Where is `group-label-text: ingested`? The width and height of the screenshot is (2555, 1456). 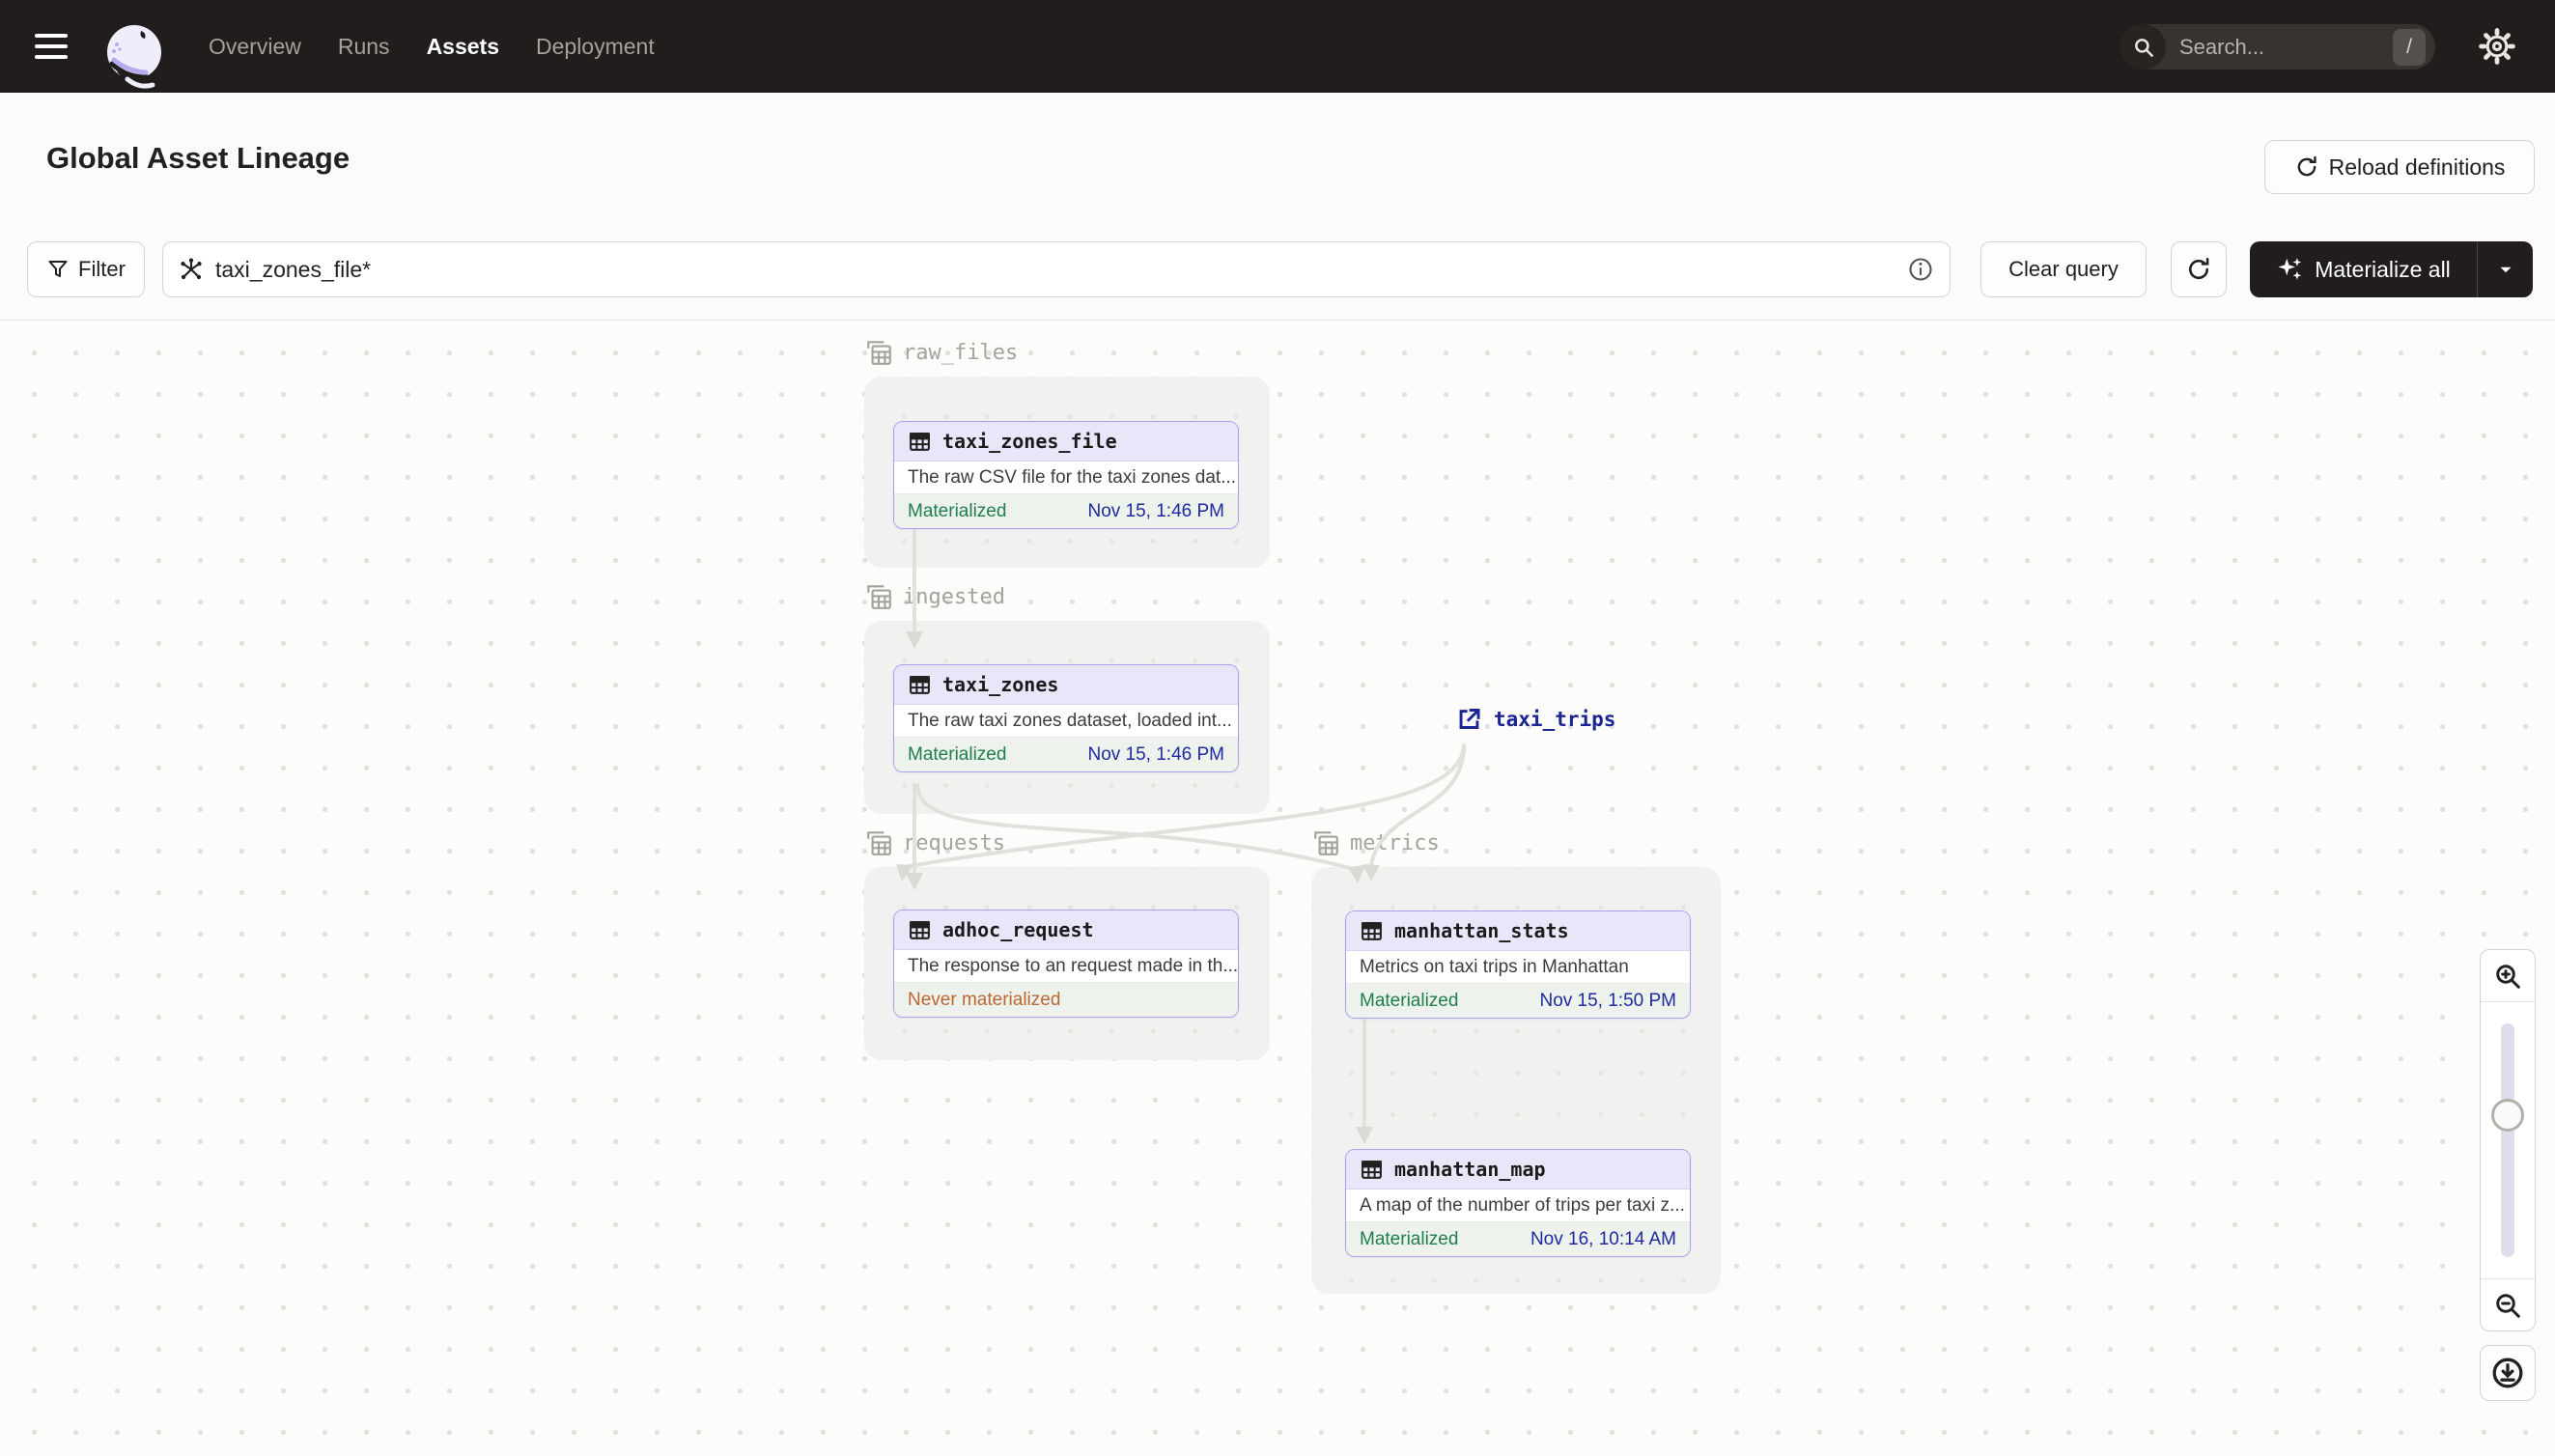 group-label-text: ingested is located at coordinates (954, 596).